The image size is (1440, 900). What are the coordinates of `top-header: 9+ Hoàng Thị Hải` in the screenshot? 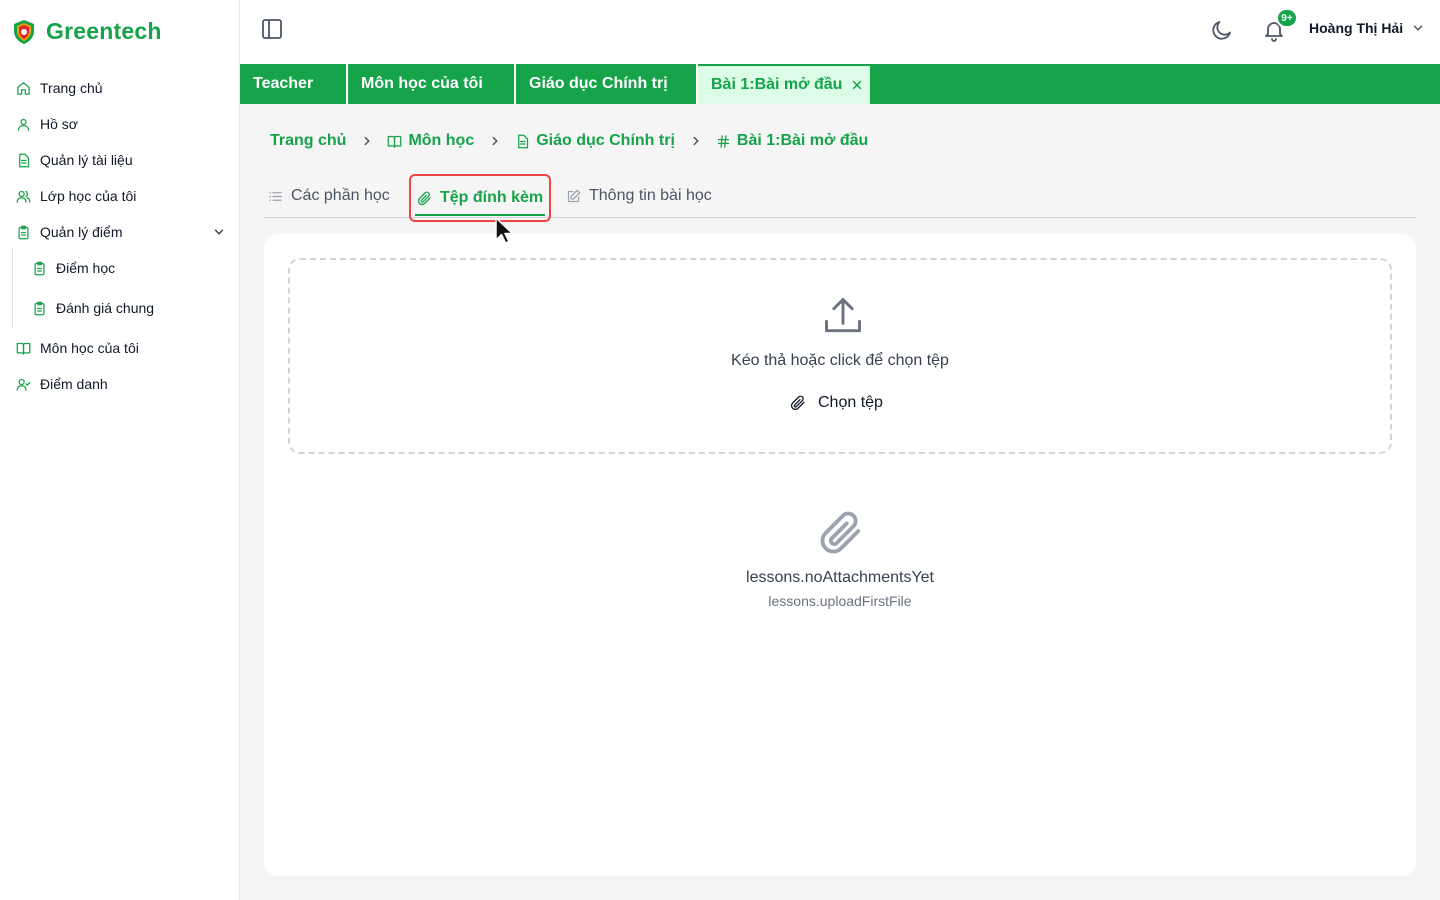 It's located at (840, 32).